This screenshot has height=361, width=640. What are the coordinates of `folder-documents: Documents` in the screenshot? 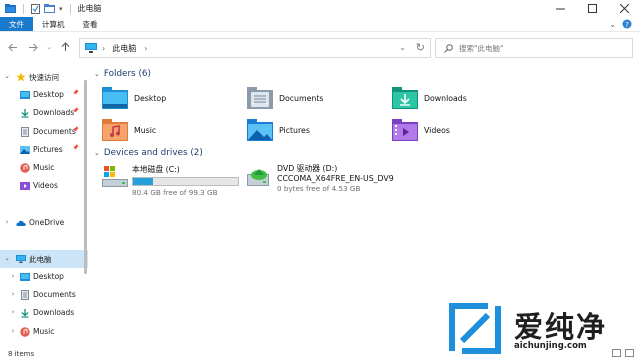 It's located at (285, 98).